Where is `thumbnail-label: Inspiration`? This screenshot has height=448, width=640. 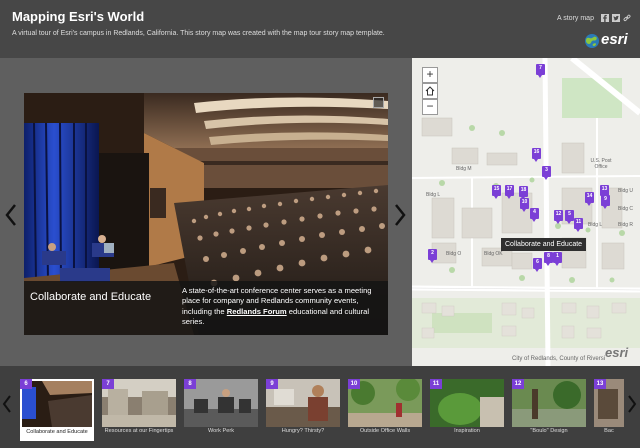 thumbnail-label: Inspiration is located at coordinates (467, 431).